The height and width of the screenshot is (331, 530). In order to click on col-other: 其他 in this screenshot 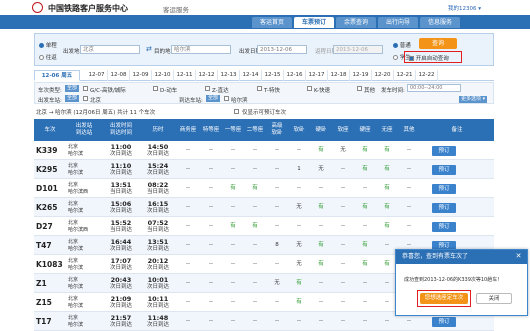, I will do `click(409, 129)`.